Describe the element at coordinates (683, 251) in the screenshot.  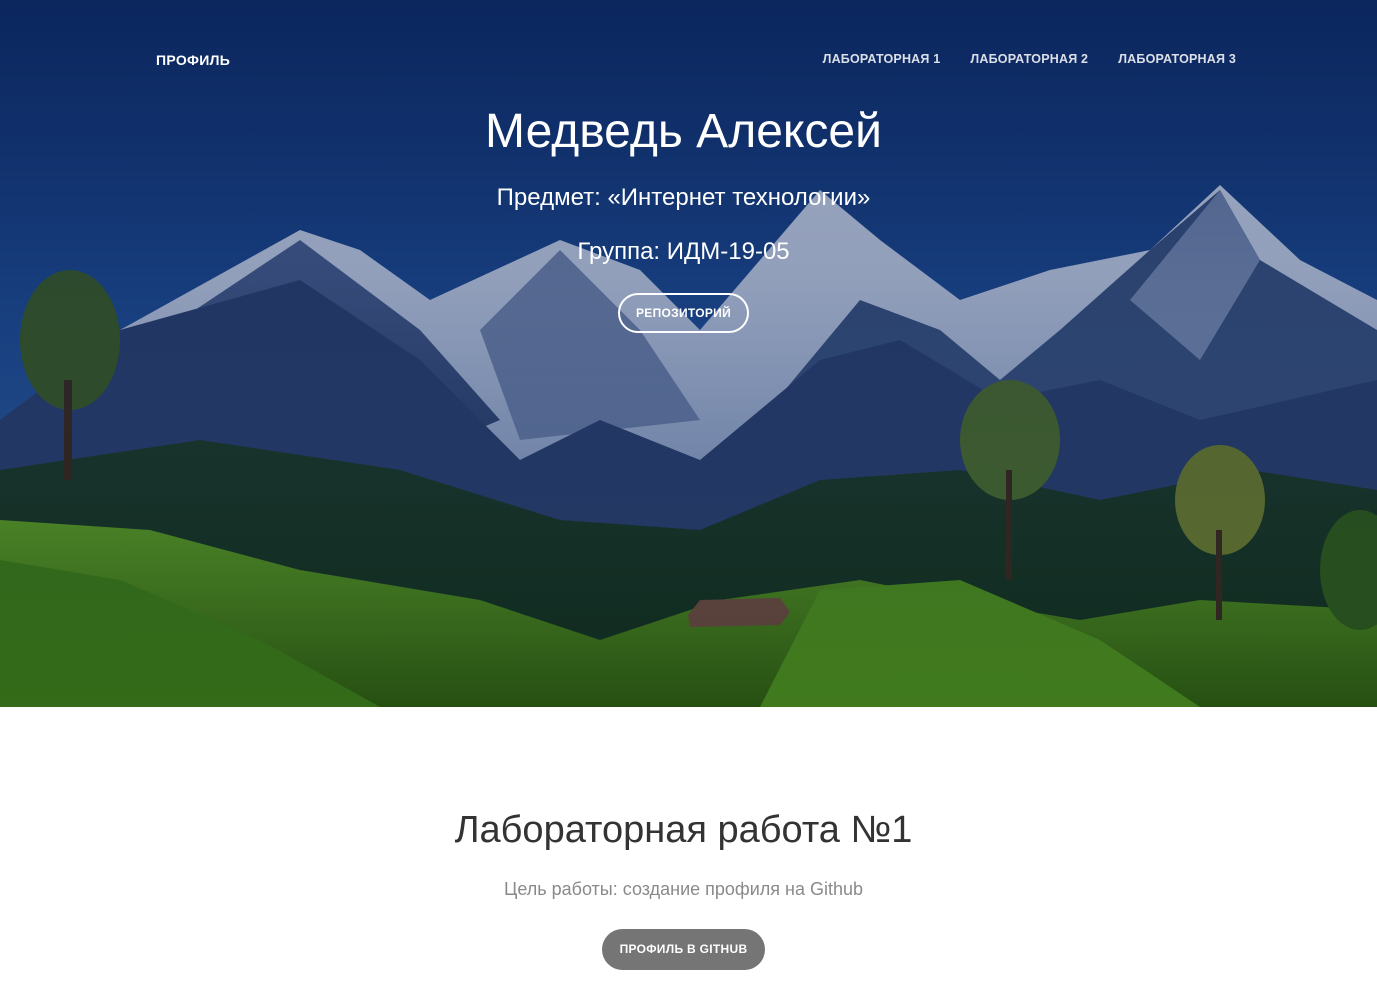
I see `hero-group: Группа: ИДМ-19-05` at that location.